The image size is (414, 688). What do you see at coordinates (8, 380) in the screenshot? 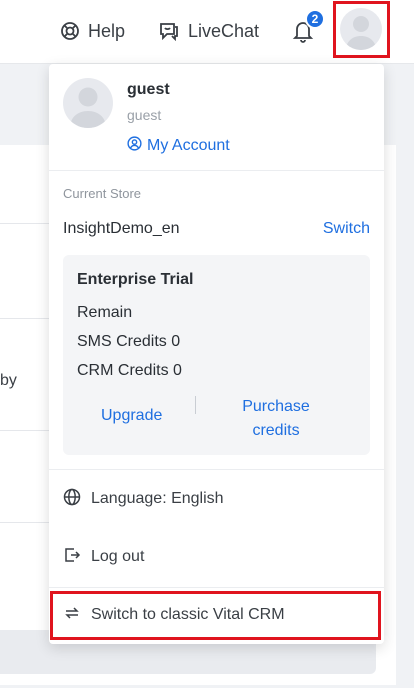
I see `background-text: by` at bounding box center [8, 380].